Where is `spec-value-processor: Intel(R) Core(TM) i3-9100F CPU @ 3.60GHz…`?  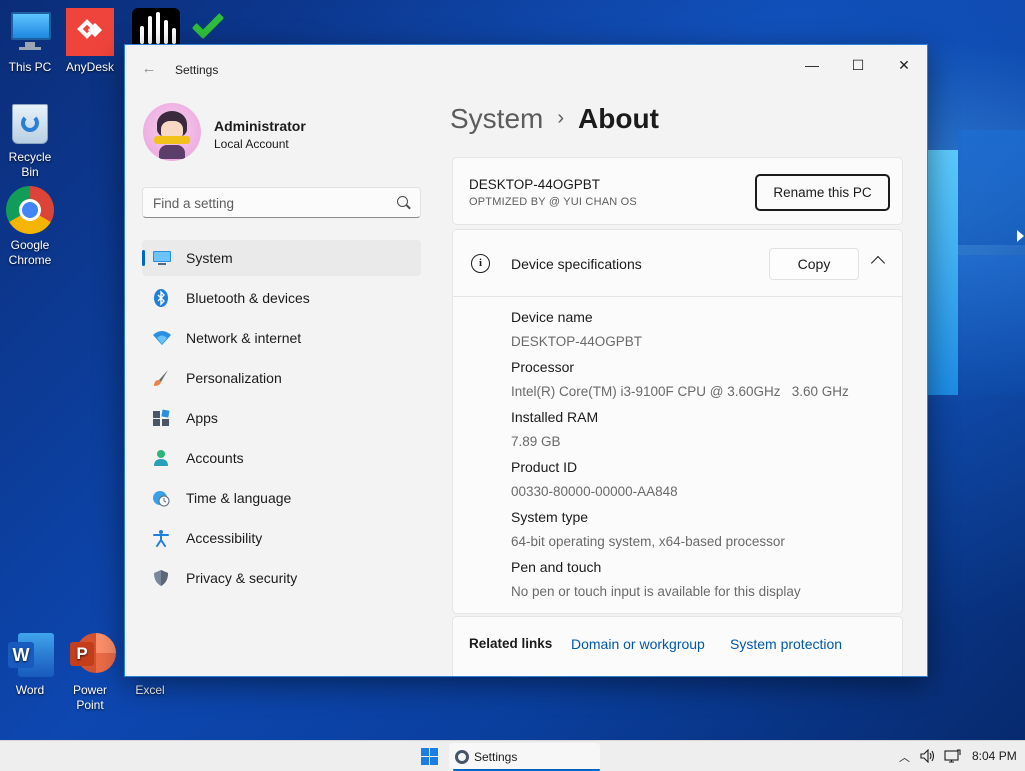
spec-value-processor: Intel(R) Core(TM) i3-9100F CPU @ 3.60GHz… is located at coordinates (680, 391).